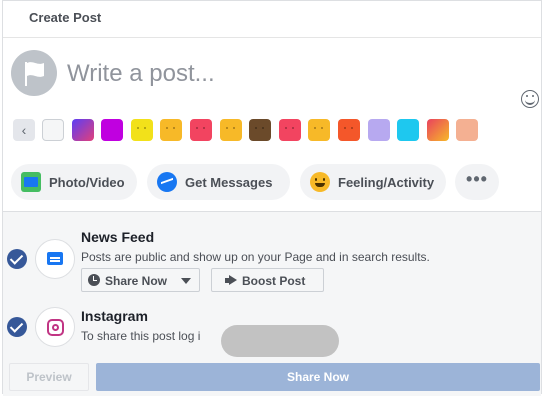  I want to click on page-avatar, so click(34, 73).